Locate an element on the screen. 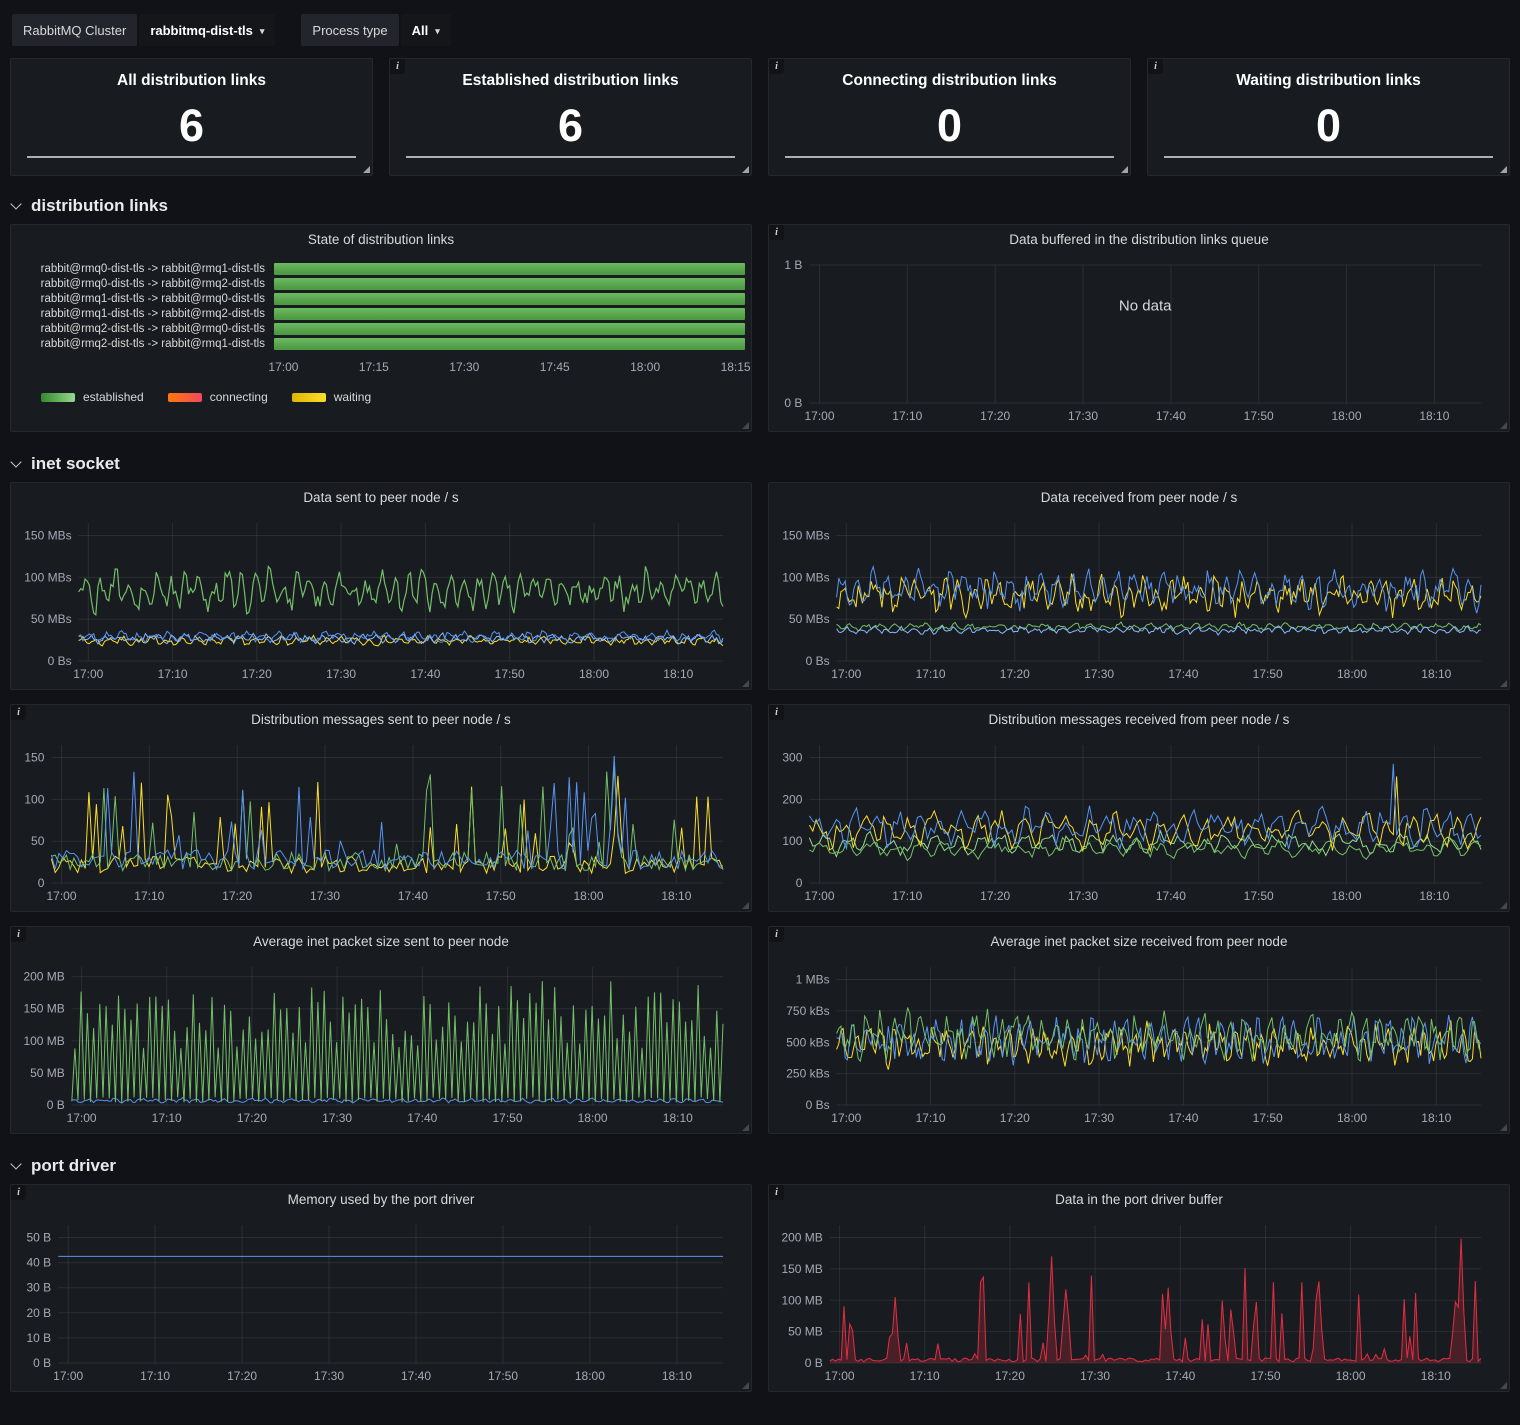  svg-text: 50 MBs is located at coordinates (51, 619).